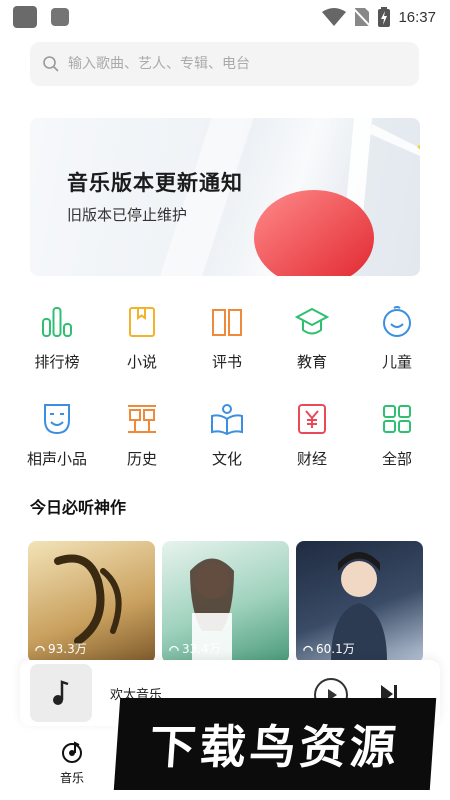 The image size is (450, 800). I want to click on music-disc-icon, so click(72, 752).